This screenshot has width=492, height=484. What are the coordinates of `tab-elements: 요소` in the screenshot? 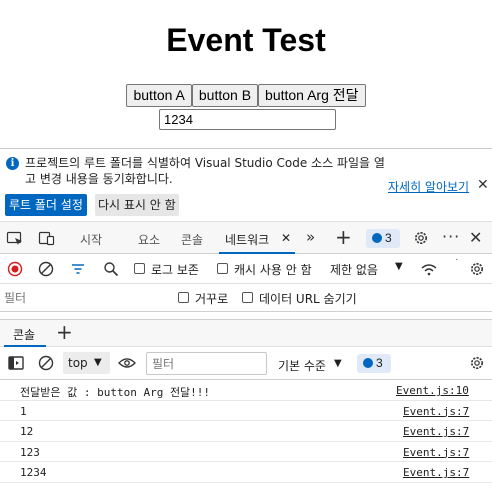 It's located at (149, 239).